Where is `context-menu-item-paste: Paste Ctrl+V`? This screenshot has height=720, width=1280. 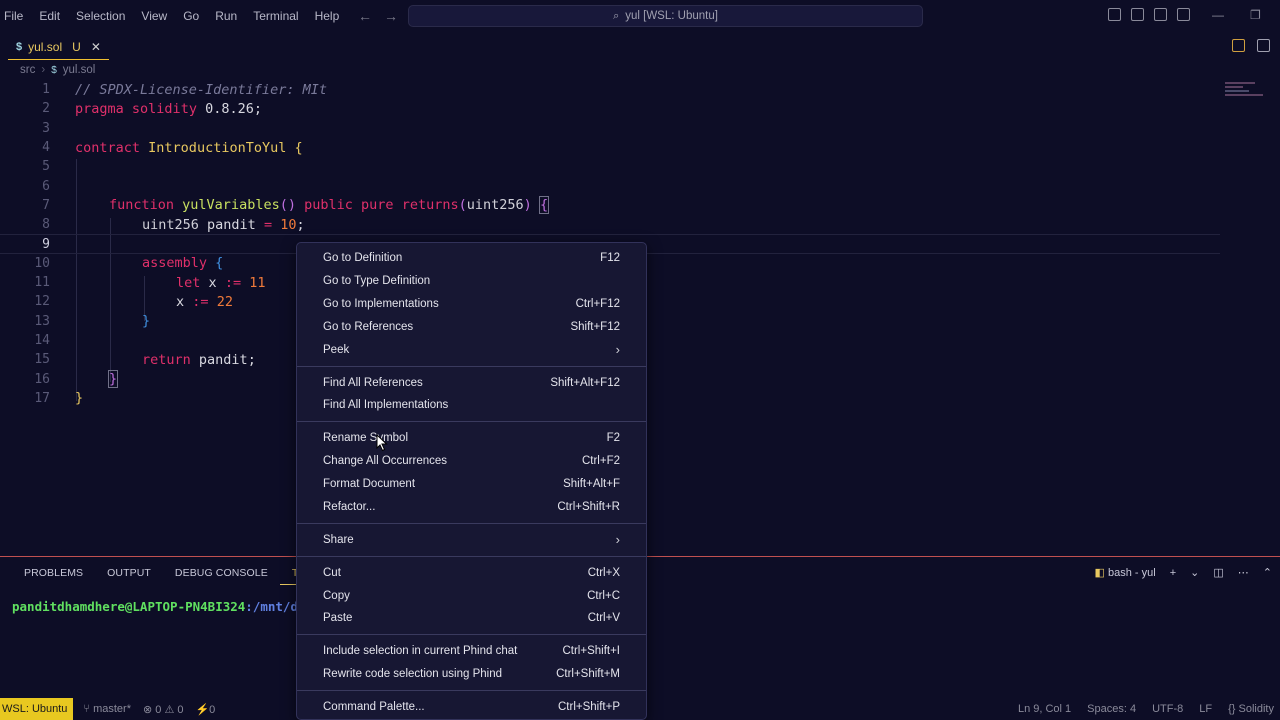
context-menu-item-paste: Paste Ctrl+V is located at coordinates (471, 618).